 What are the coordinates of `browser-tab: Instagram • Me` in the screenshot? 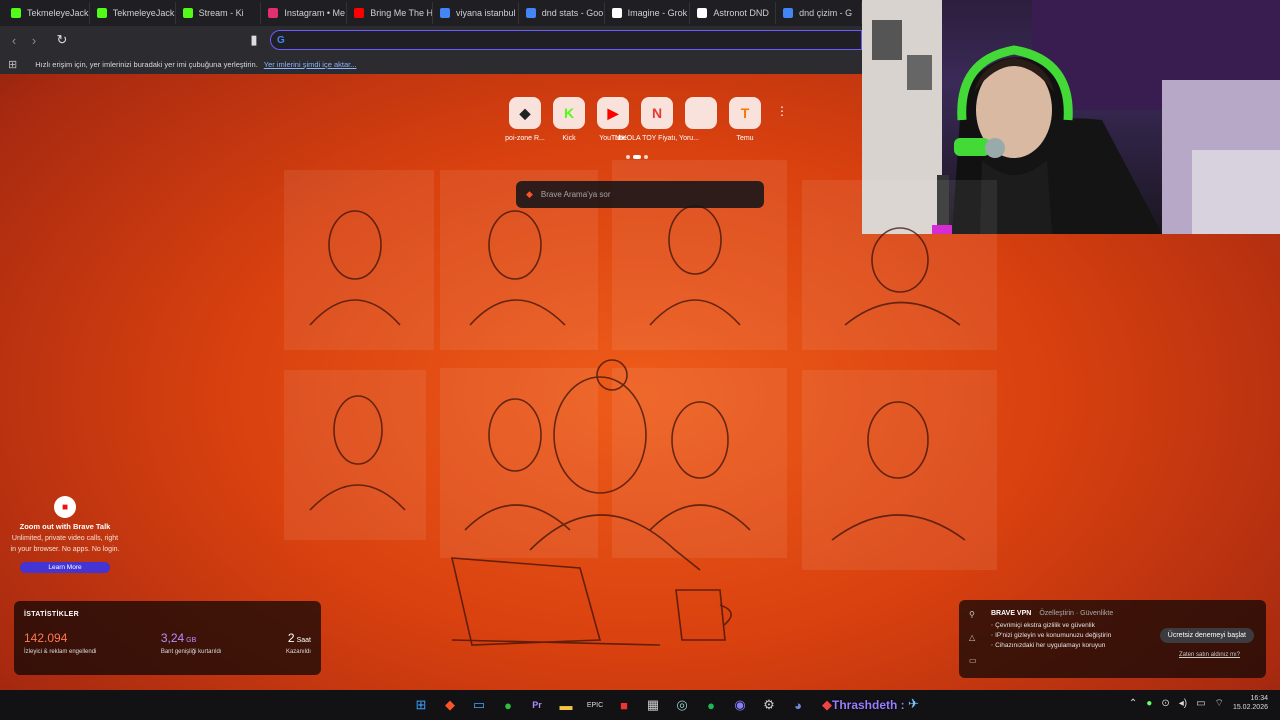 It's located at (304, 13).